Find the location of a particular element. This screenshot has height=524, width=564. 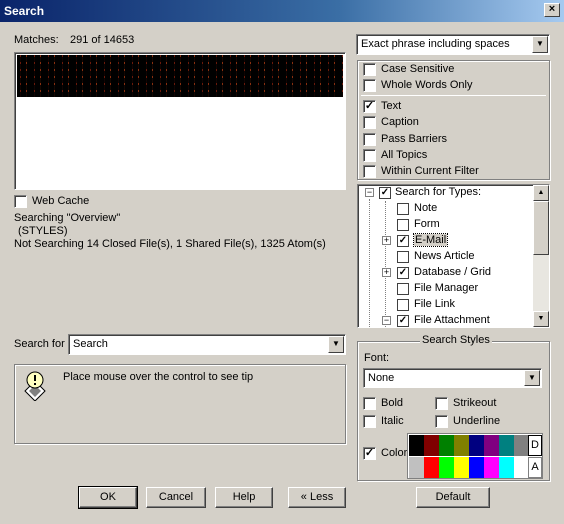

tree-scrollbar: ▲ ▼ is located at coordinates (541, 256).